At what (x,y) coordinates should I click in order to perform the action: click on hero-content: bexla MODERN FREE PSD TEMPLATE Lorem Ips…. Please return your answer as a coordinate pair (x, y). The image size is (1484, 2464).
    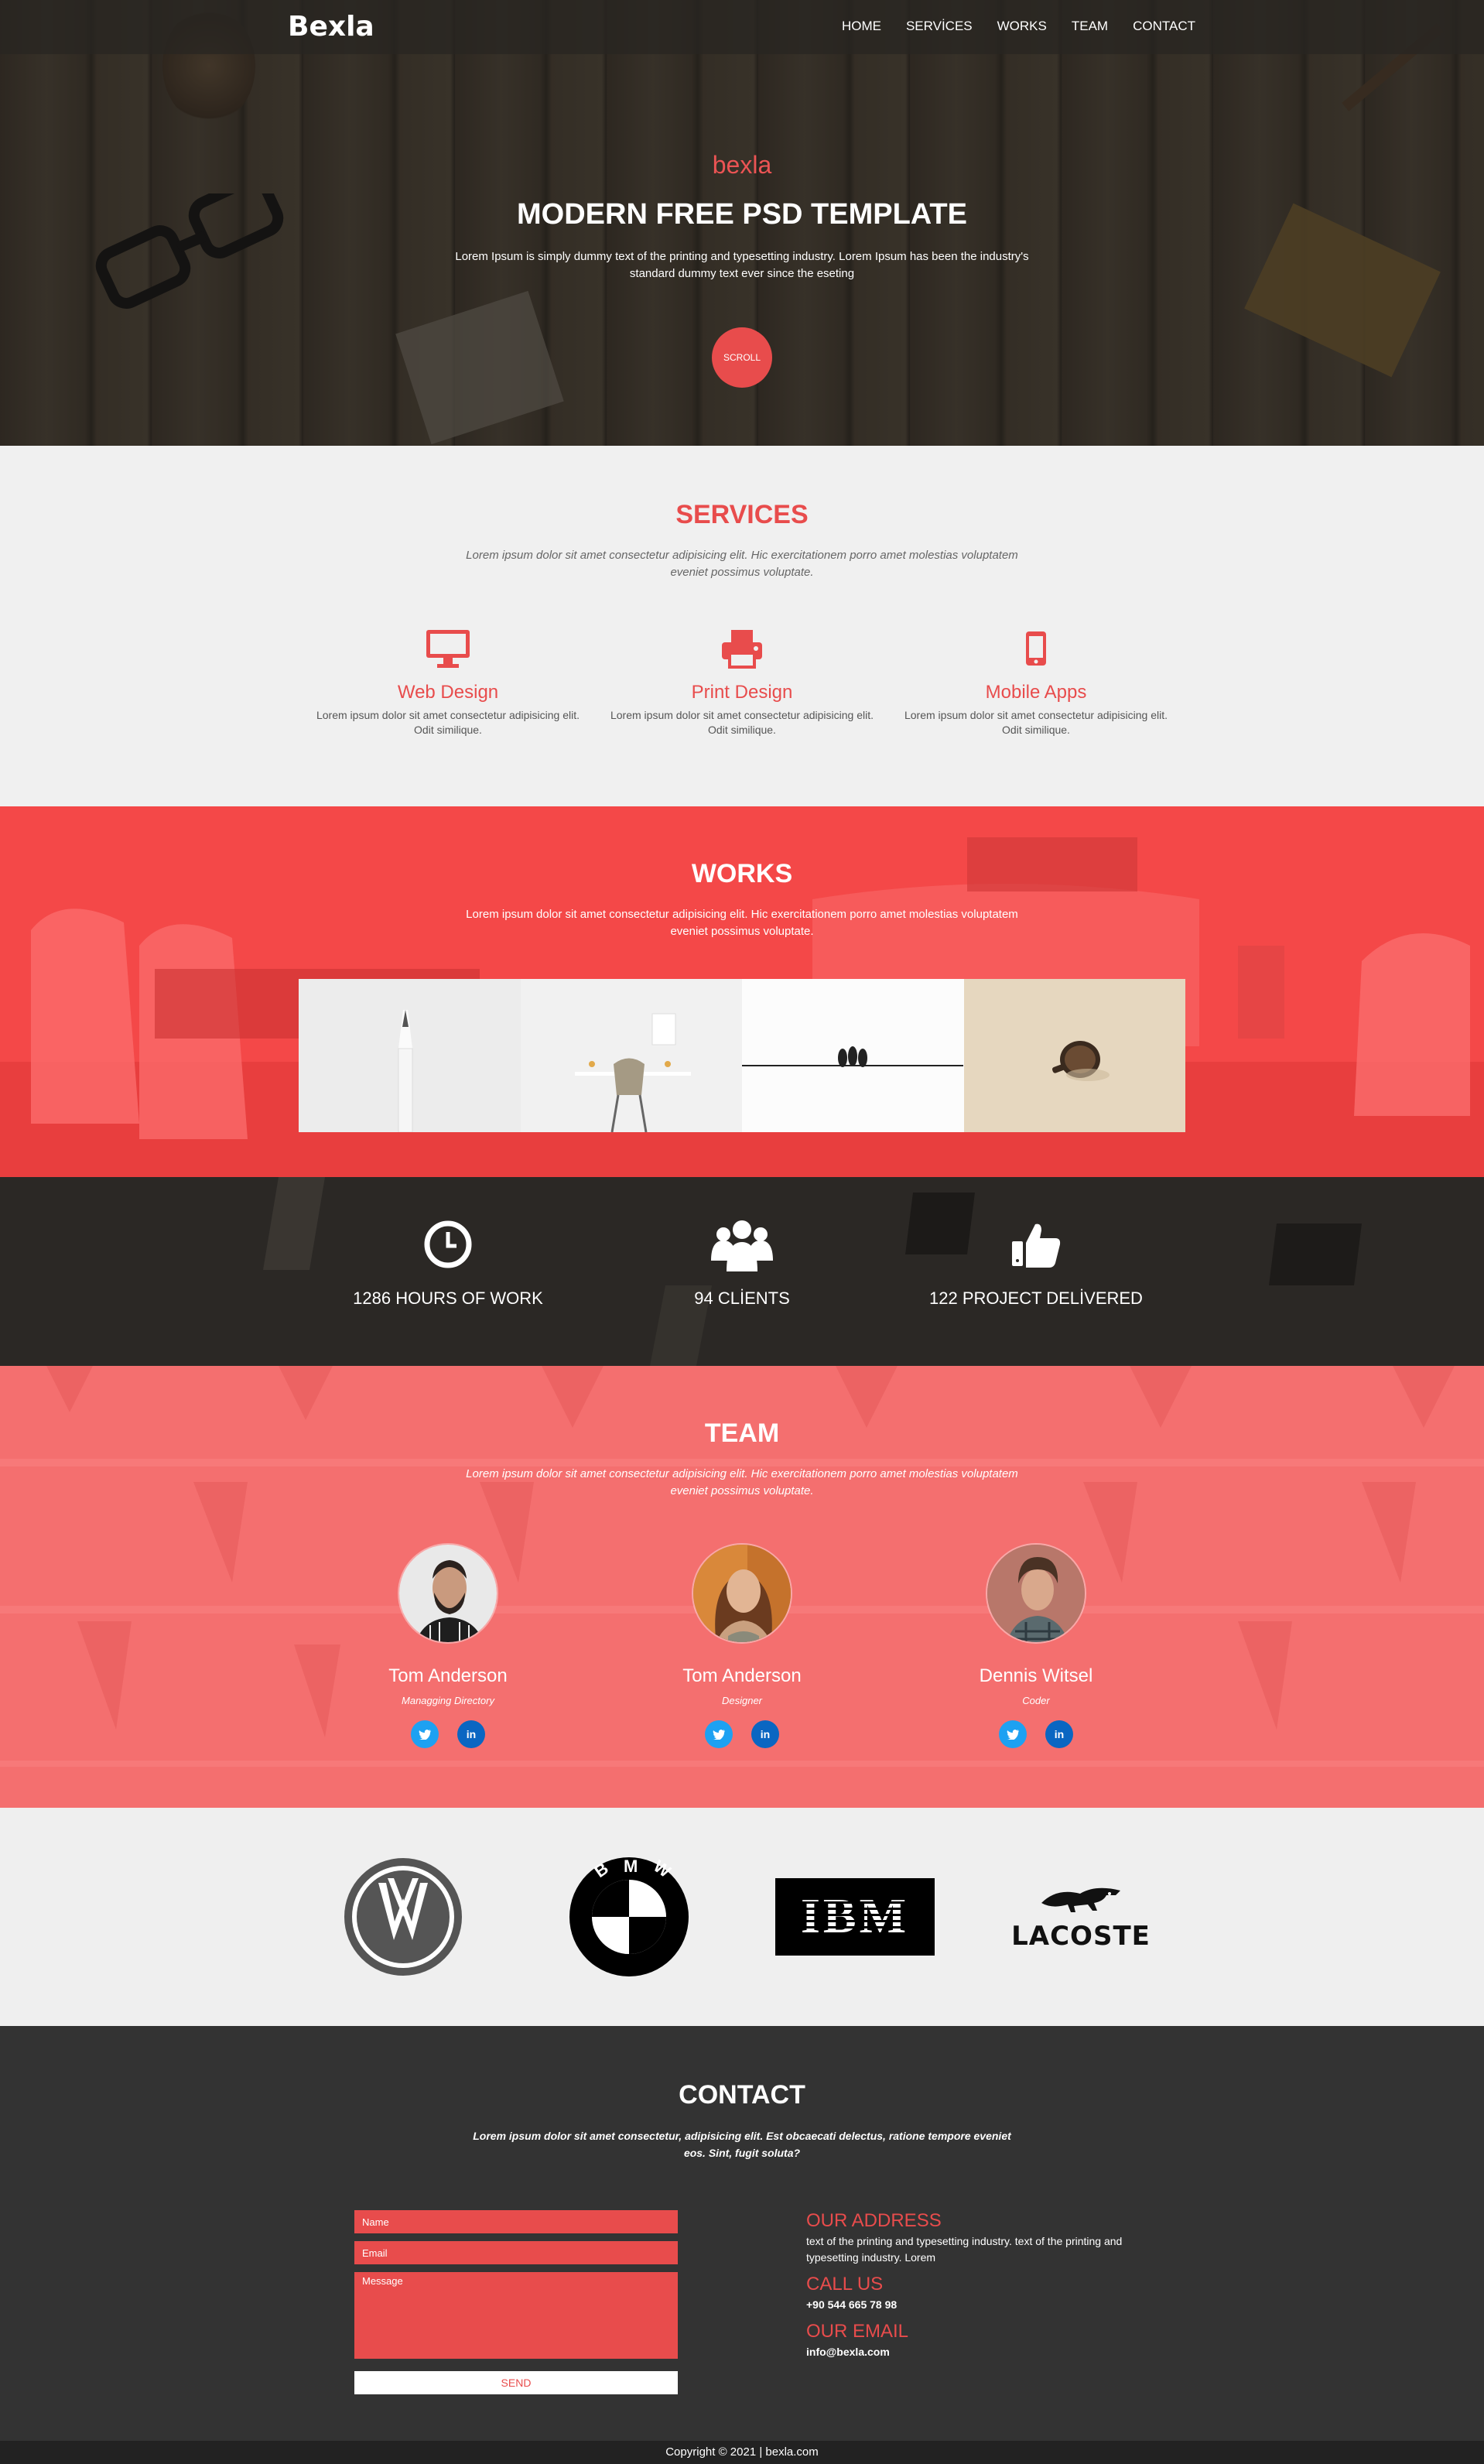
    Looking at the image, I should click on (742, 269).